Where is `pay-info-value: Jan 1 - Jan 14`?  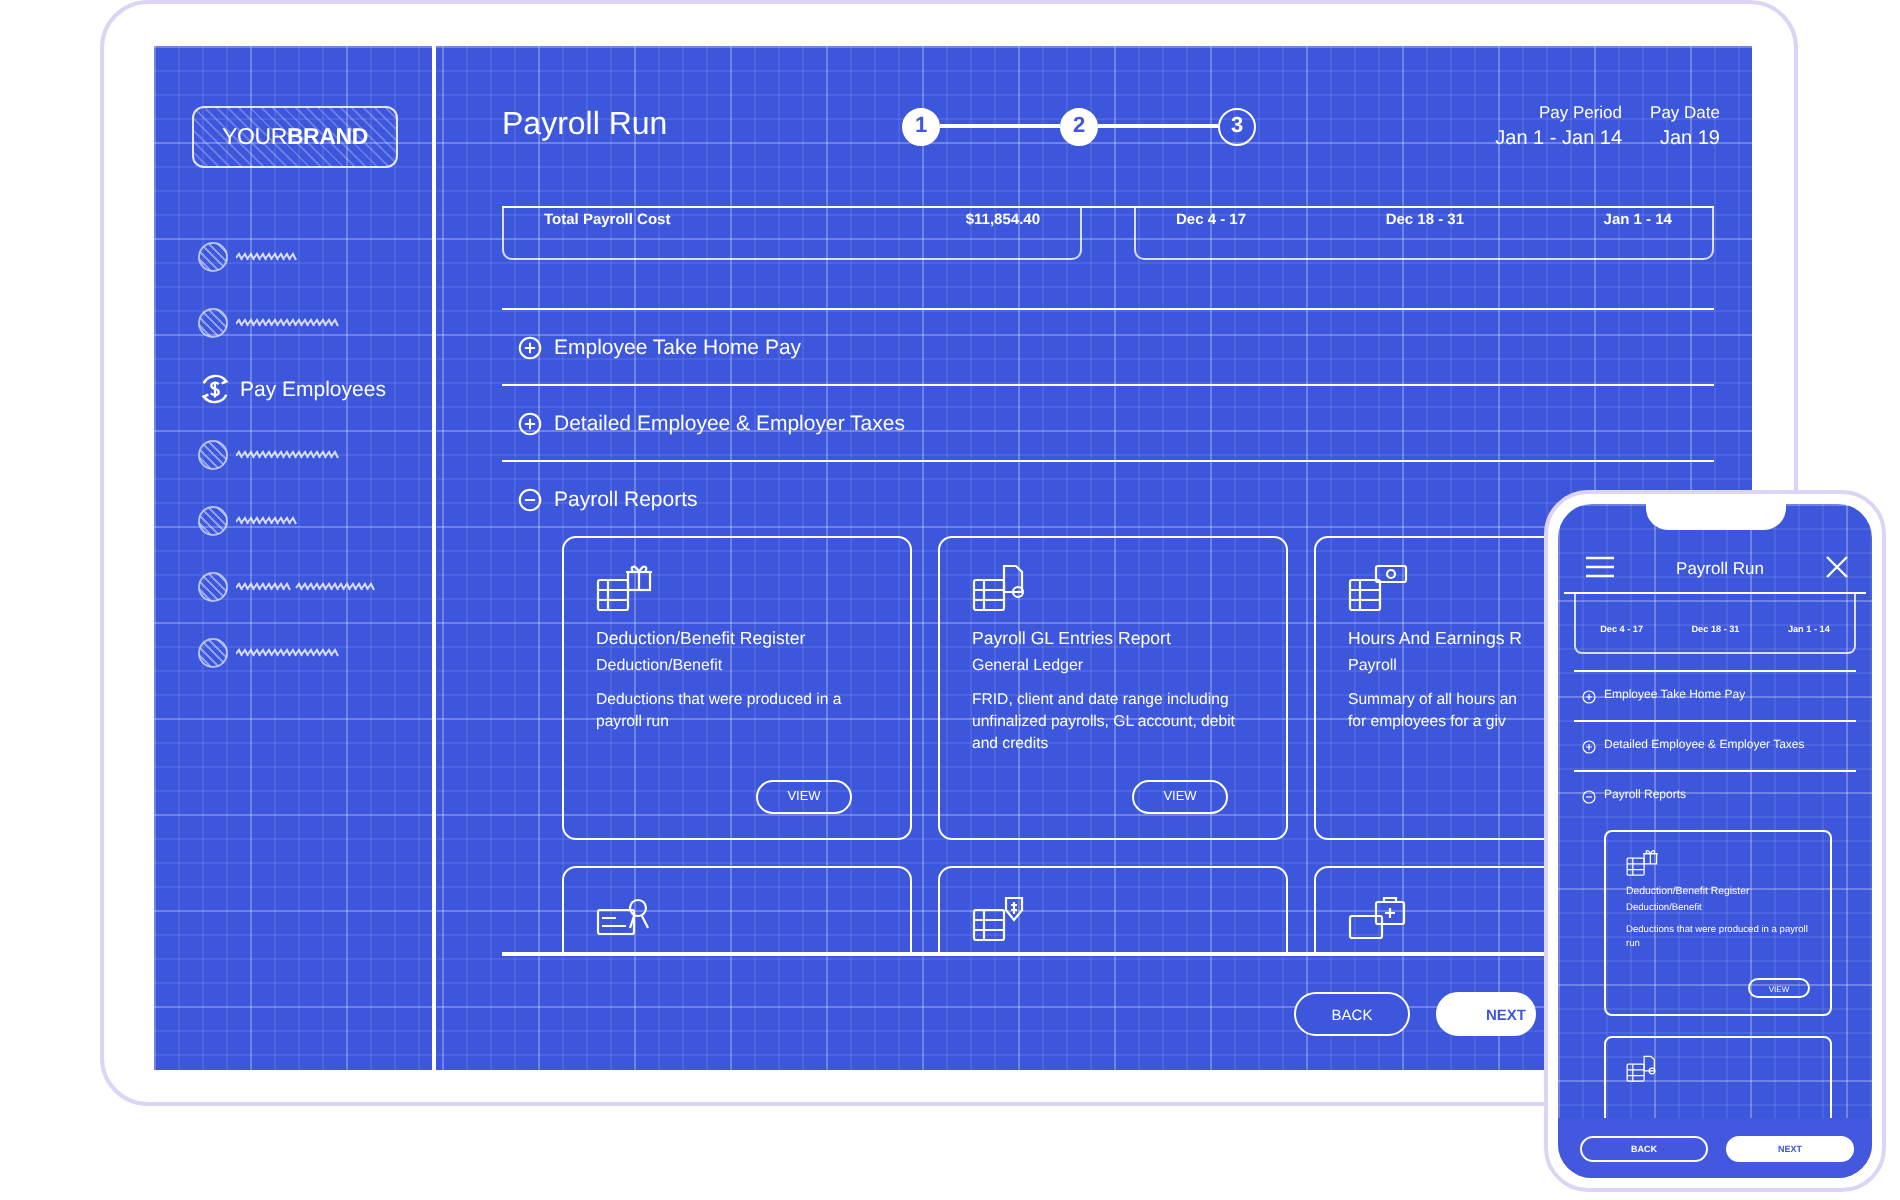
pay-info-value: Jan 1 - Jan 14 is located at coordinates (1559, 139).